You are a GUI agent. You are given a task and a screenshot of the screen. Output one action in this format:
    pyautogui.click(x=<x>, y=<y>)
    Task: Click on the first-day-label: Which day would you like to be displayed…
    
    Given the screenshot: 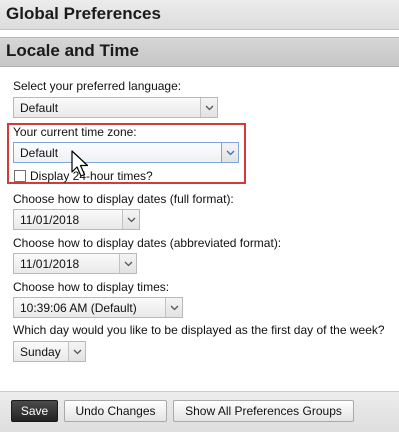 What is the action you would take?
    pyautogui.click(x=199, y=330)
    